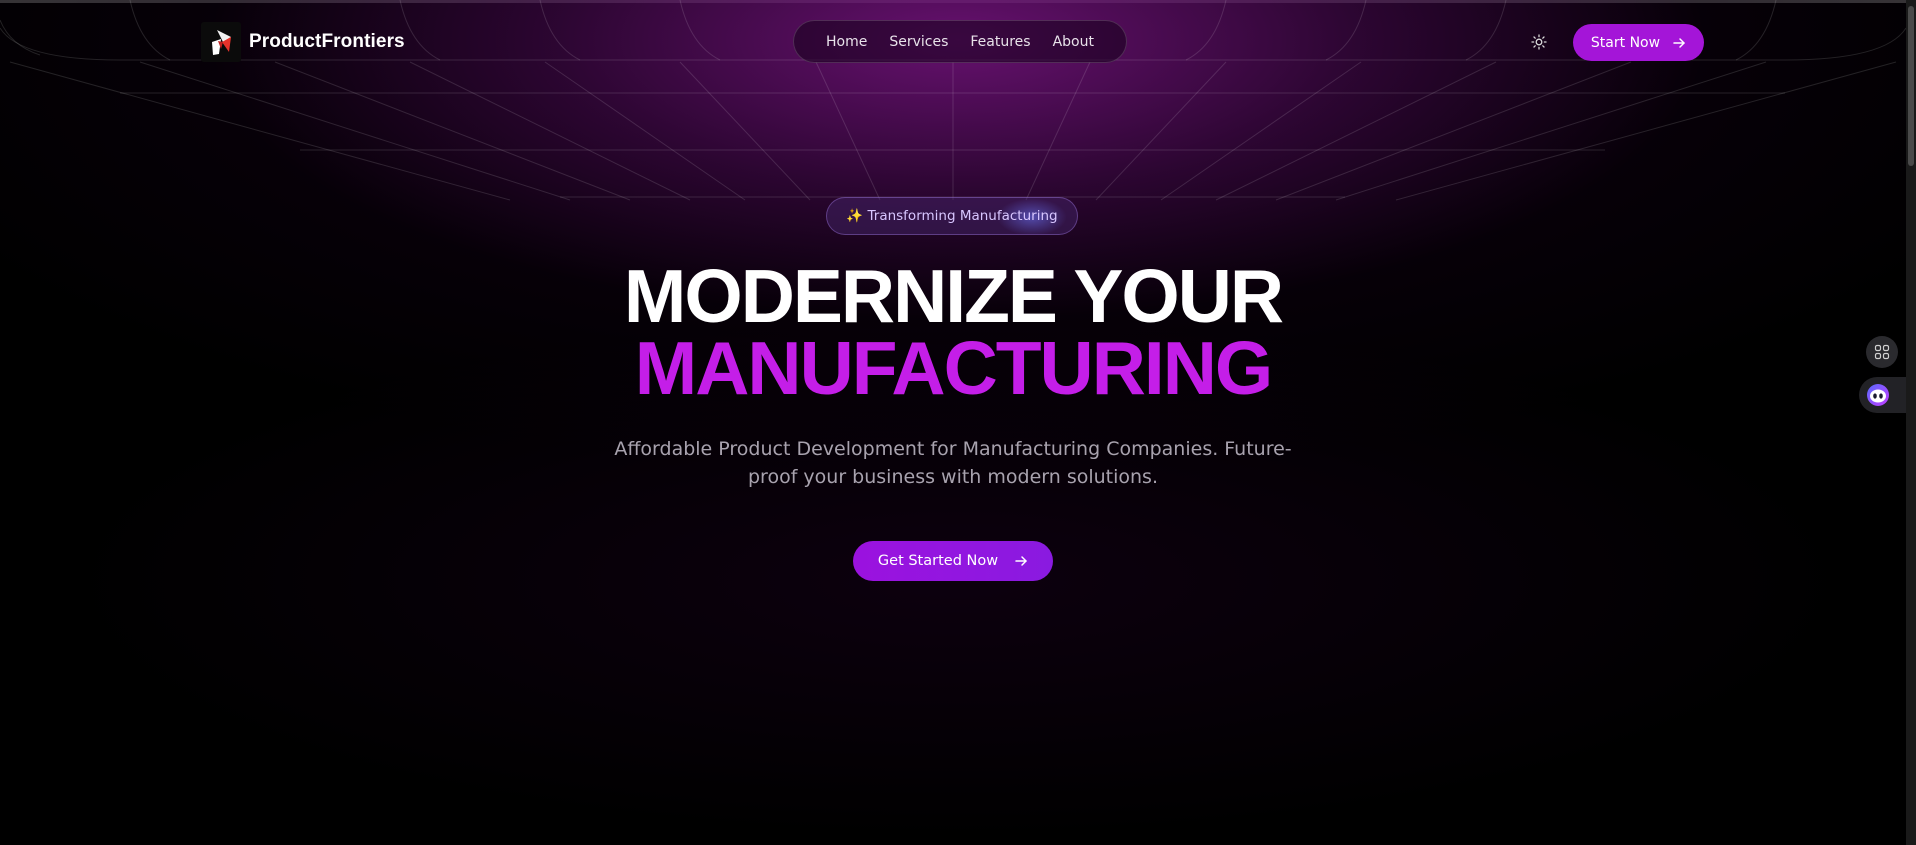 The image size is (1916, 845). Describe the element at coordinates (1625, 42) in the screenshot. I see `start-now-label: Start Now` at that location.